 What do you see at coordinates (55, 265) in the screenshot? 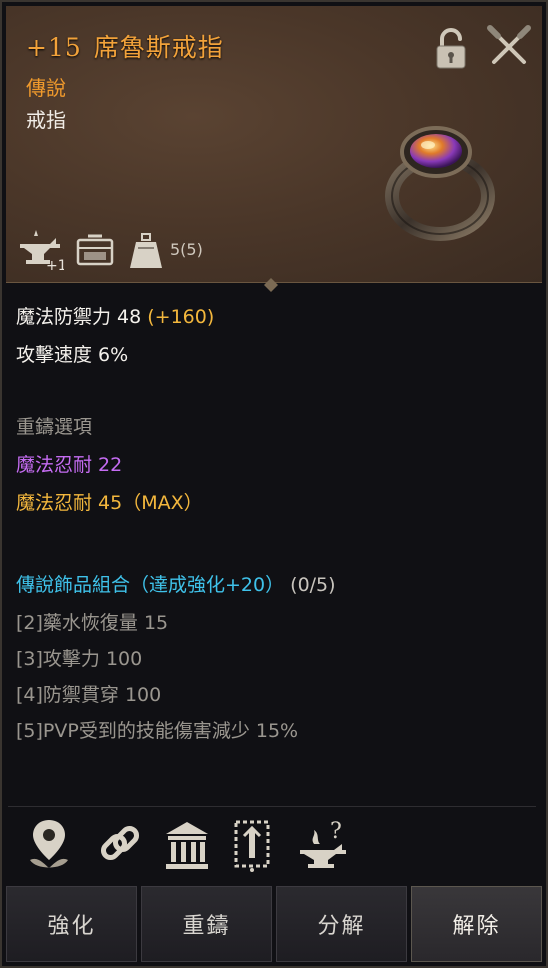
I see `upgrade-badge: +1` at bounding box center [55, 265].